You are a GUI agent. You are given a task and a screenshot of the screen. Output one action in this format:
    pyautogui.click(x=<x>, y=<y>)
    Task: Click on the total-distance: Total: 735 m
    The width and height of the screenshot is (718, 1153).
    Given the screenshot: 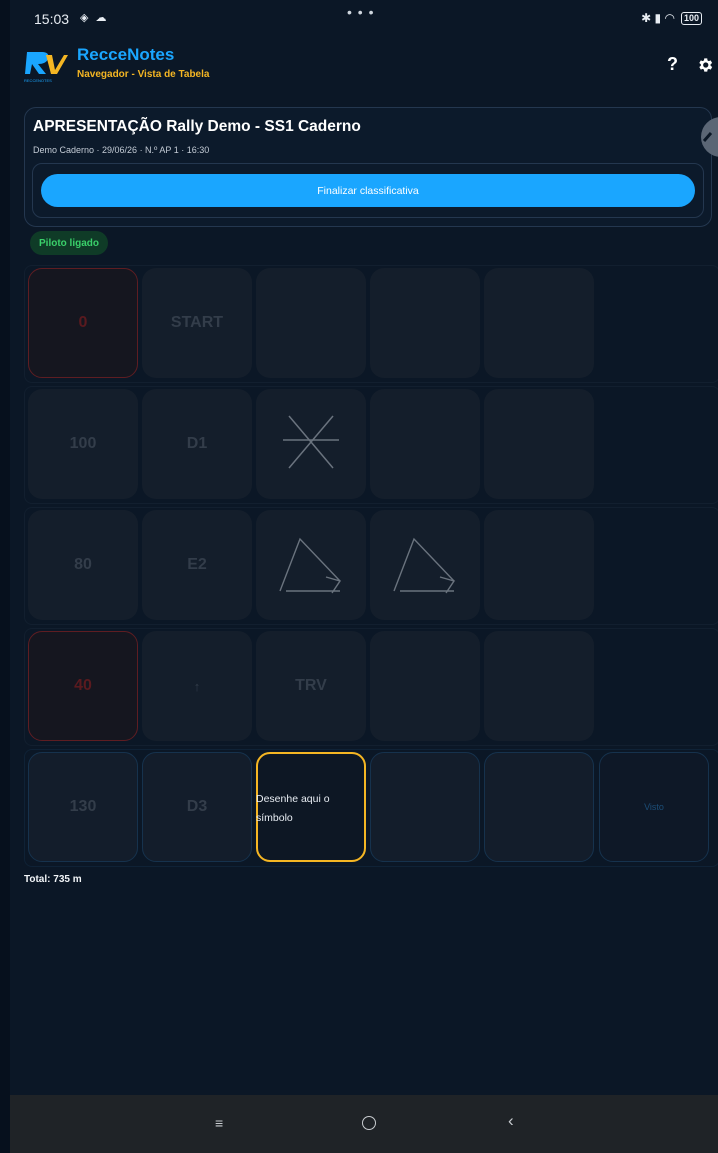 What is the action you would take?
    pyautogui.click(x=53, y=879)
    